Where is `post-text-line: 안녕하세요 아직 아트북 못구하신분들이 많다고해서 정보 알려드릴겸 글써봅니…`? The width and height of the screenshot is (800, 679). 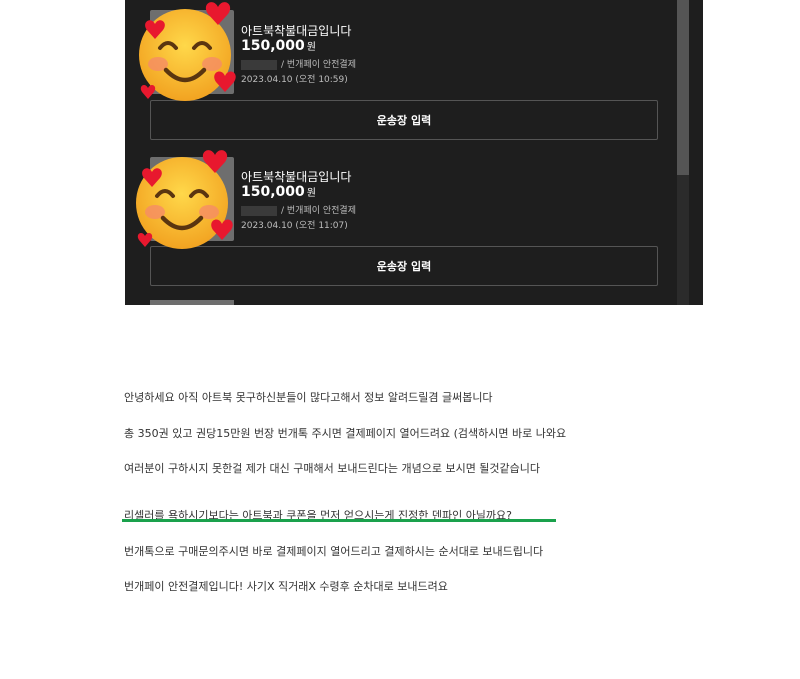
post-text-line: 안녕하세요 아직 아트북 못구하신분들이 많다고해서 정보 알려드릴겸 글써봅니… is located at coordinates (308, 397).